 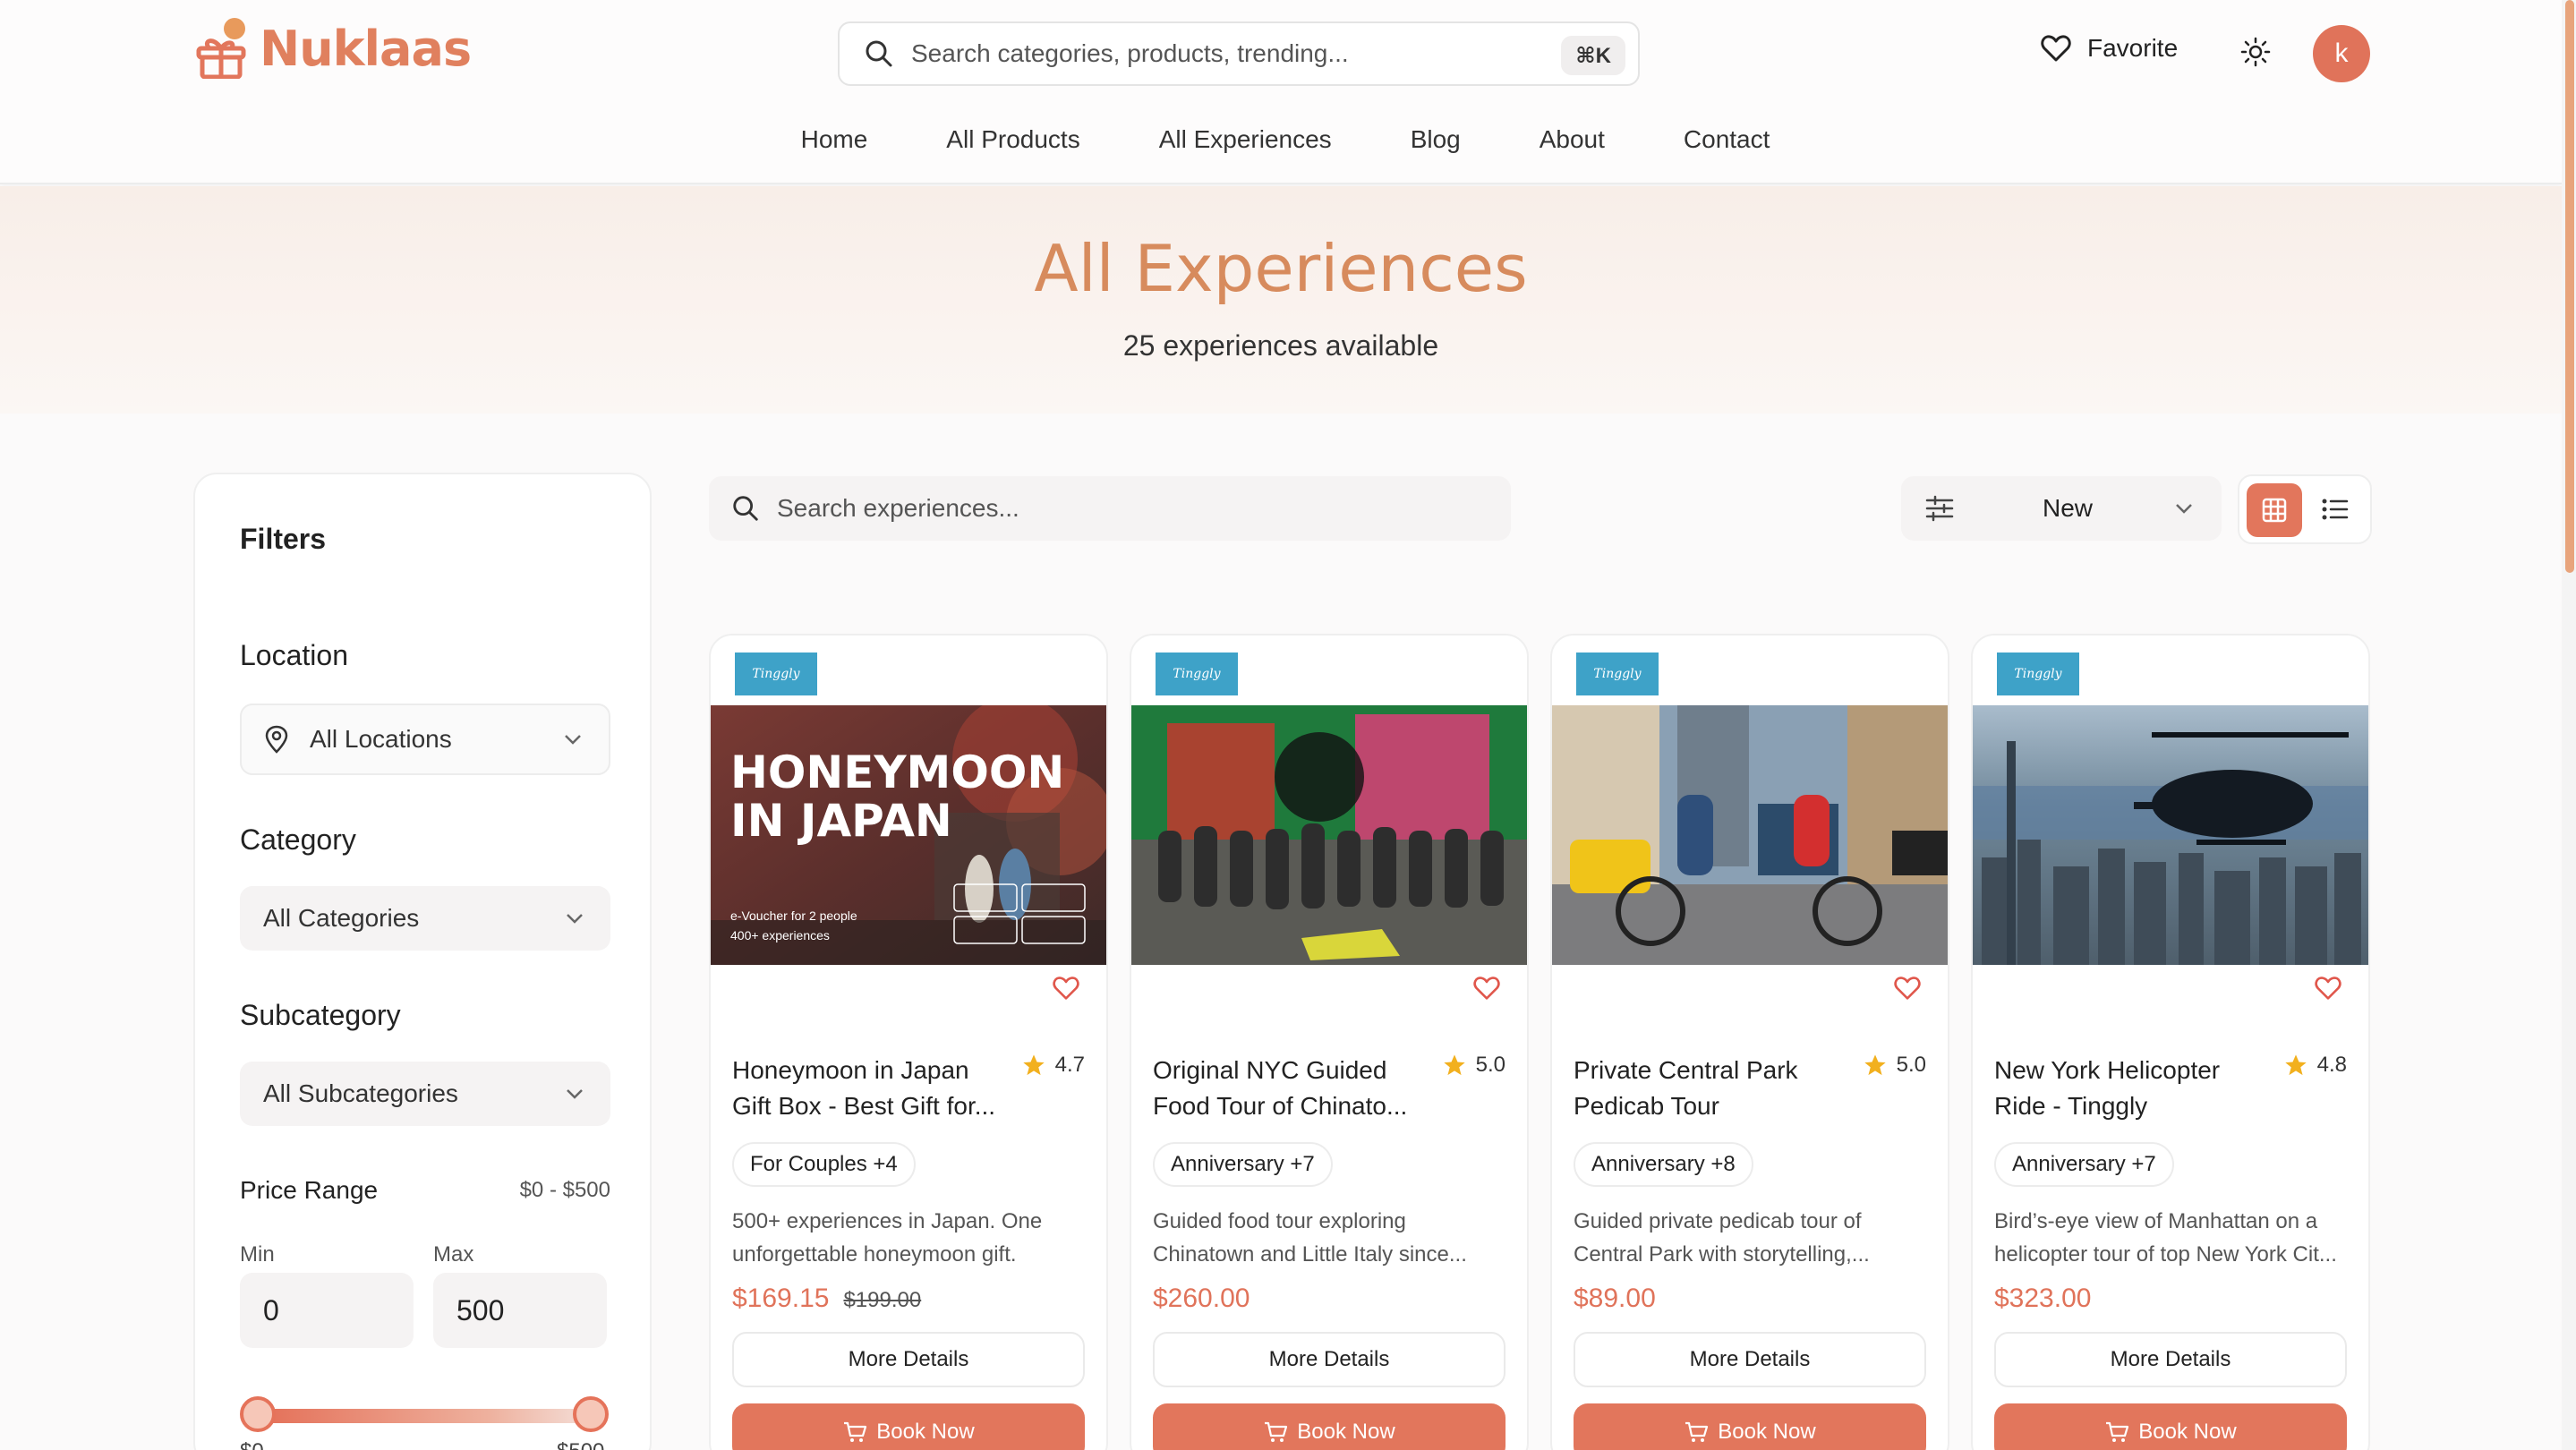 I want to click on logo: Nuklaas, so click(x=333, y=49).